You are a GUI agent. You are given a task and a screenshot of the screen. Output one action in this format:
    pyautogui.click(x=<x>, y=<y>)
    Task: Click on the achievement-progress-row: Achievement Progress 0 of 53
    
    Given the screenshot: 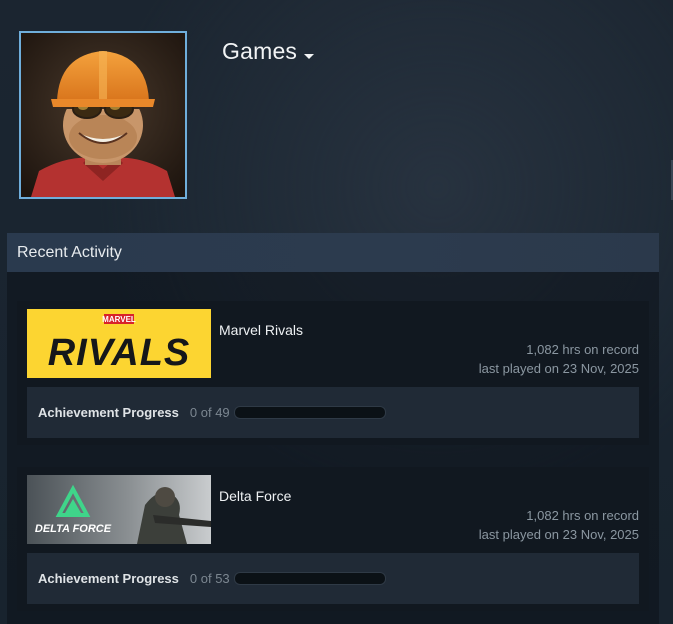 What is the action you would take?
    pyautogui.click(x=333, y=578)
    